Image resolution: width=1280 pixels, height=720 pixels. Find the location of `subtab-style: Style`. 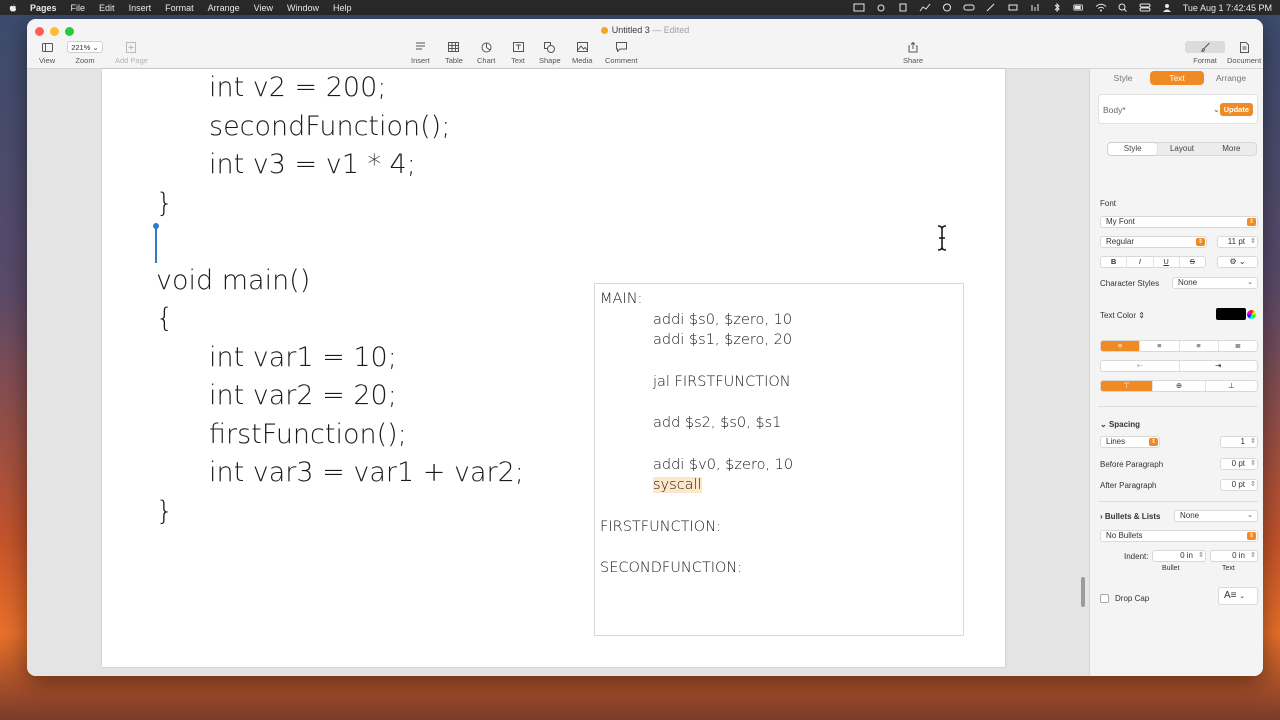

subtab-style: Style is located at coordinates (1133, 149).